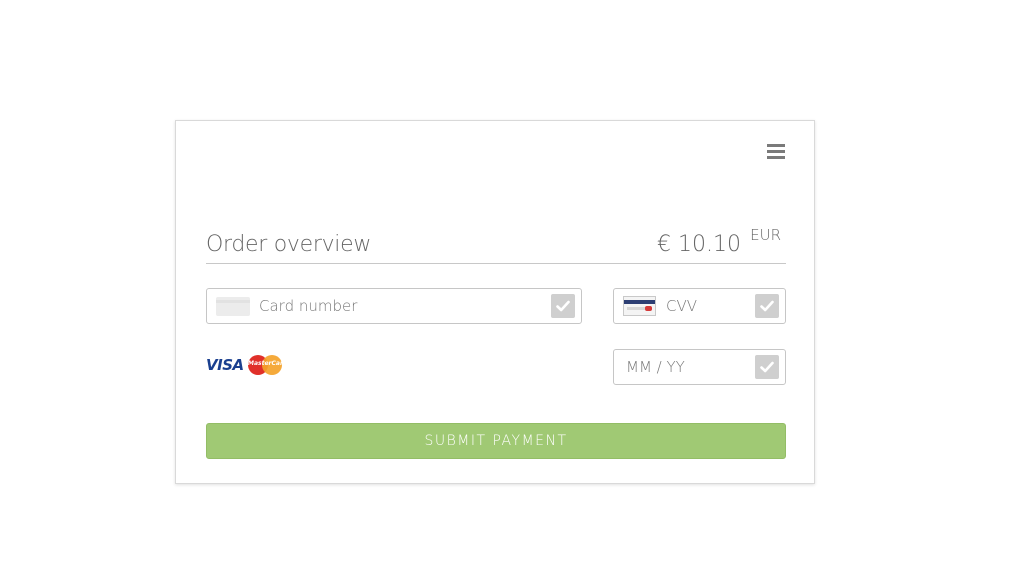 This screenshot has width=1019, height=587. I want to click on expiry-input, so click(686, 367).